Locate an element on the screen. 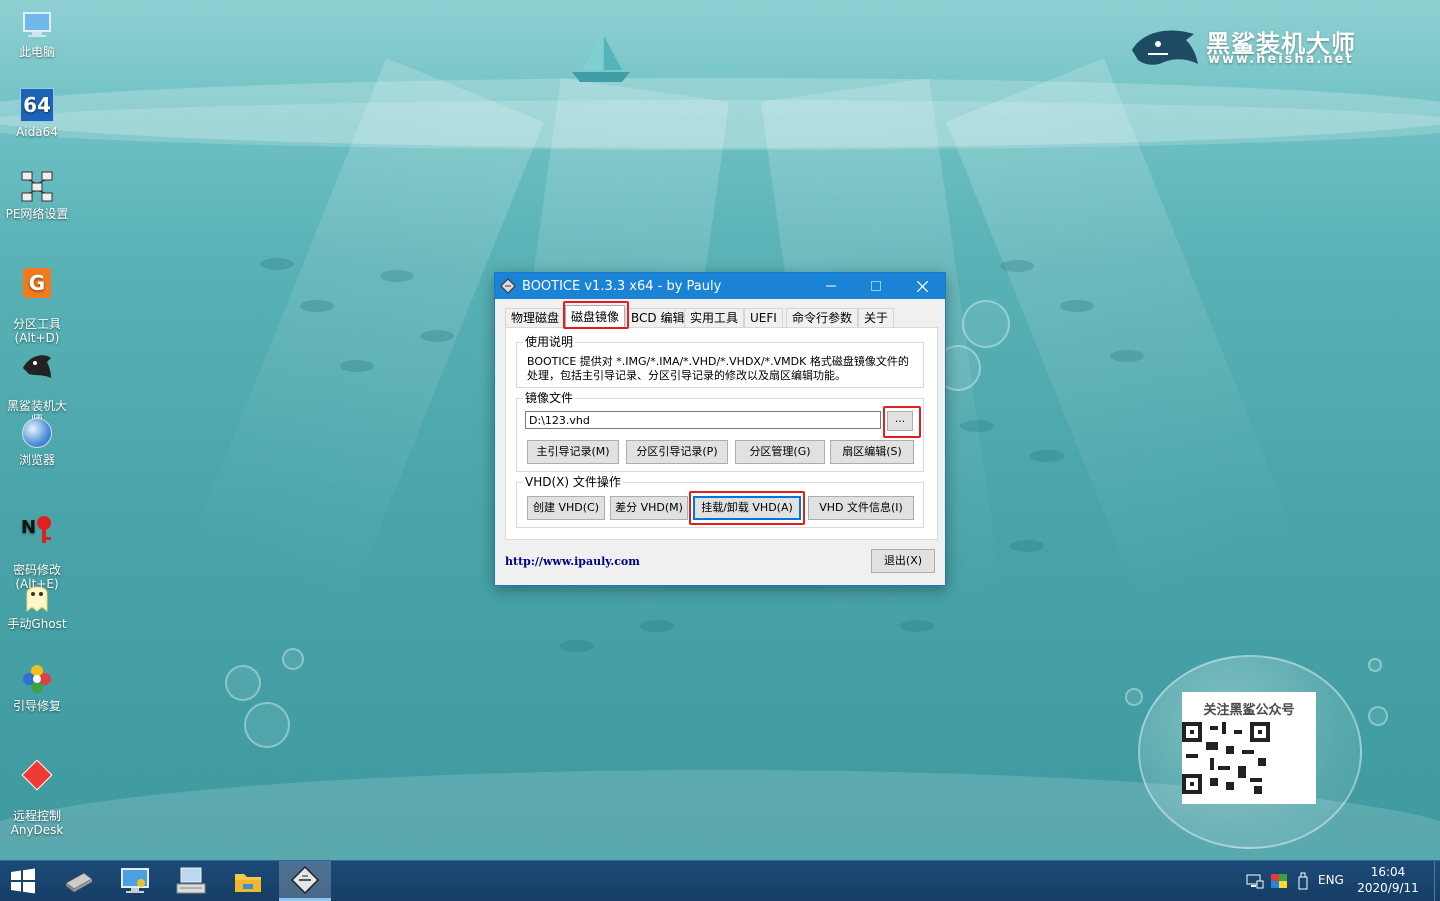 The height and width of the screenshot is (901, 1440). sailboat-icon is located at coordinates (601, 57).